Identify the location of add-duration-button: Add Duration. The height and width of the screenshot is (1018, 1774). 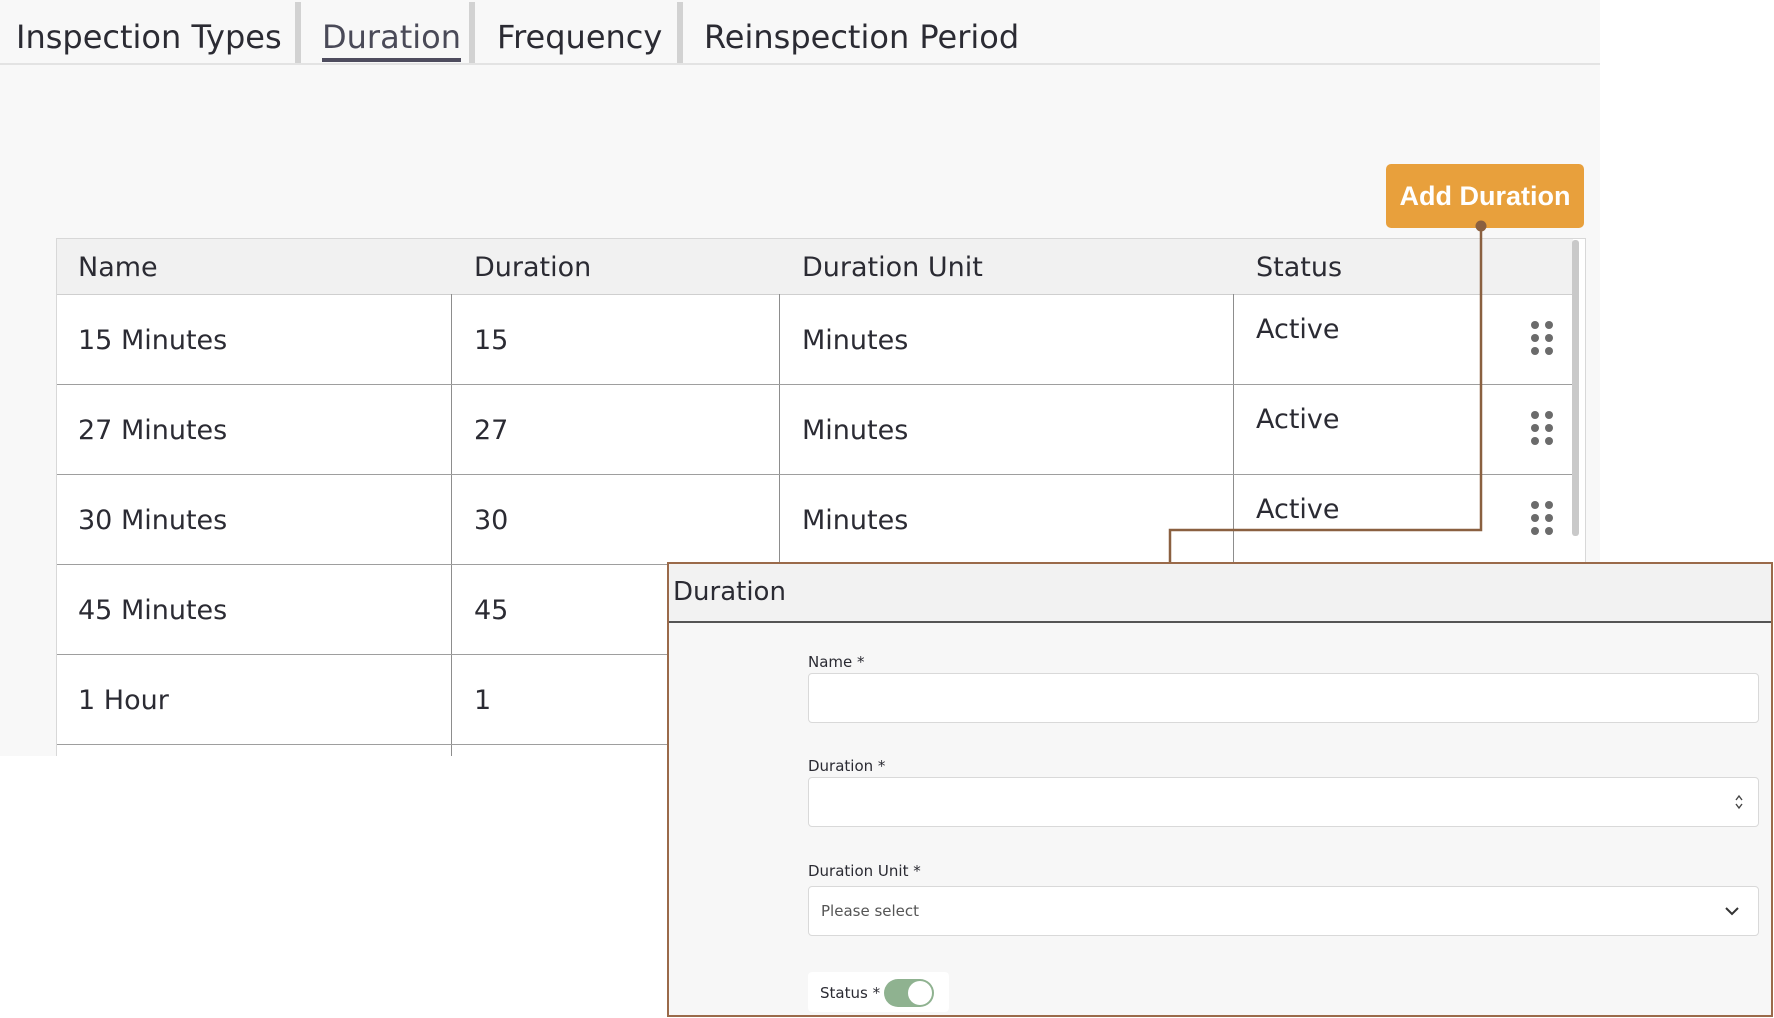
(1485, 196).